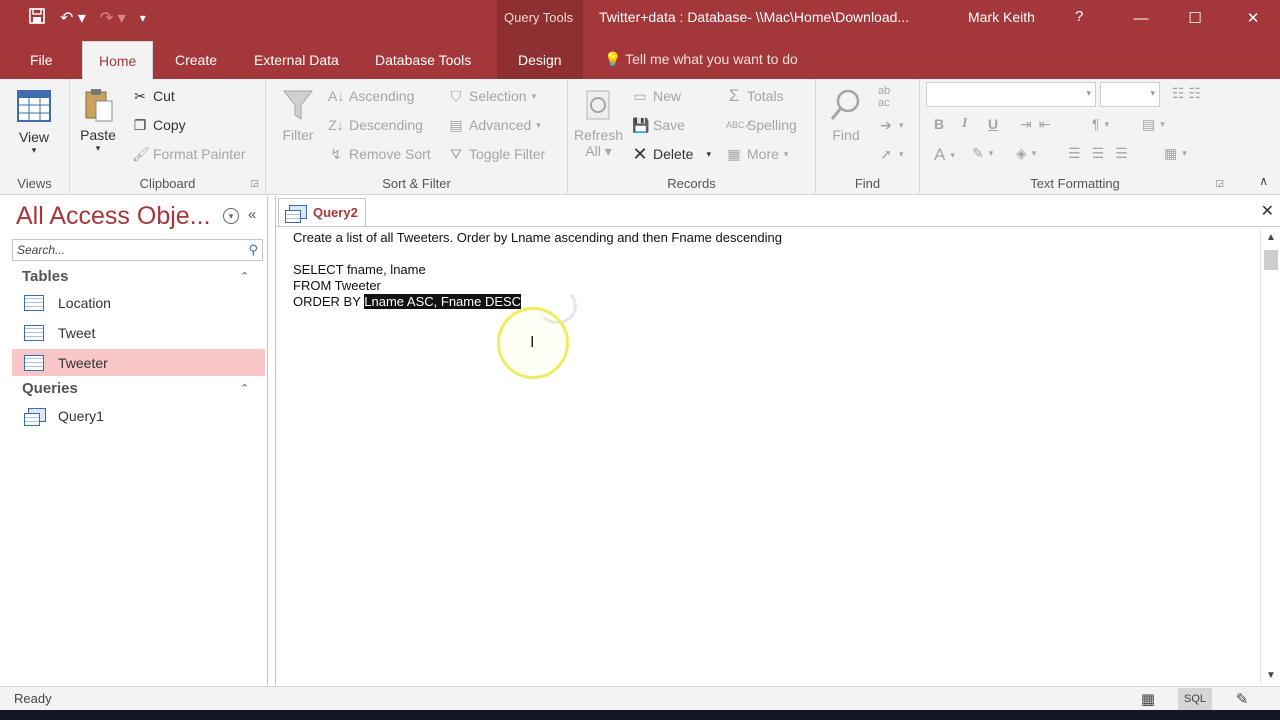  I want to click on tab-create: Create, so click(196, 60).